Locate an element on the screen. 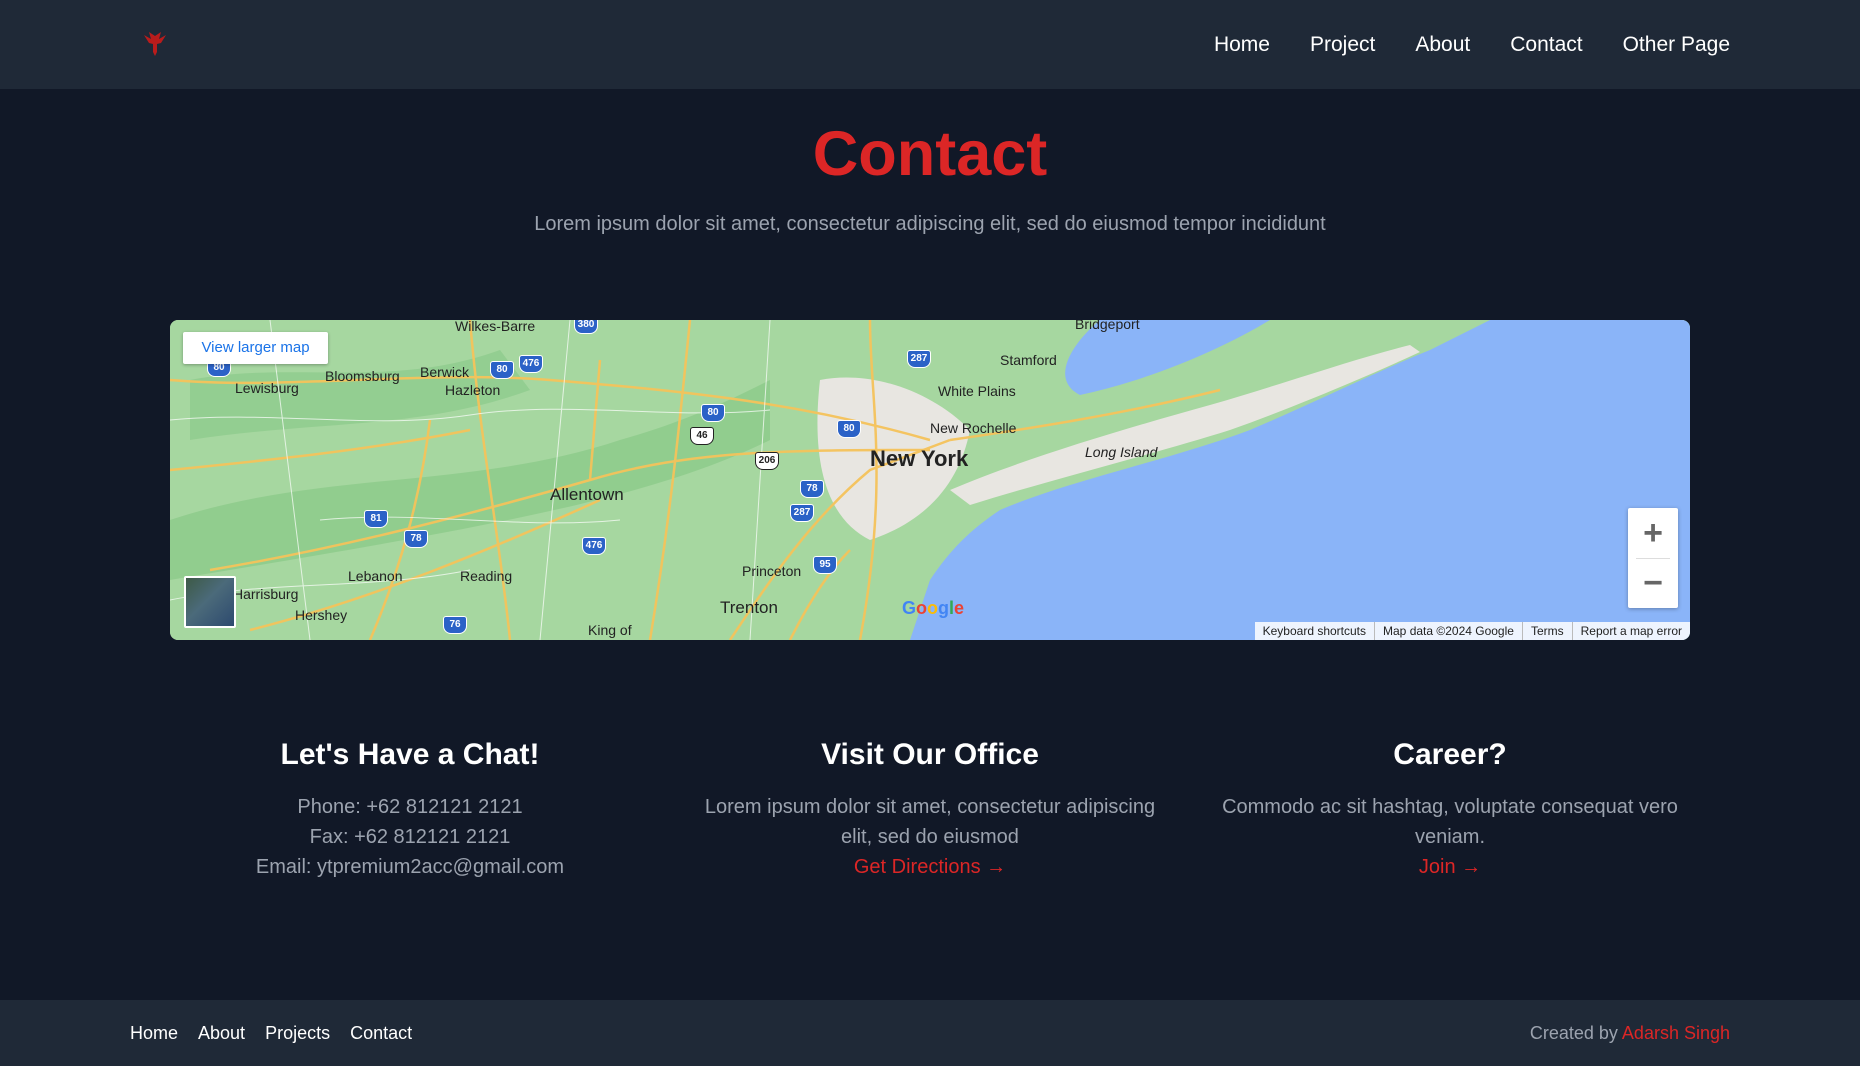 This screenshot has width=1860, height=1066. zoom-out-button: − is located at coordinates (1653, 583).